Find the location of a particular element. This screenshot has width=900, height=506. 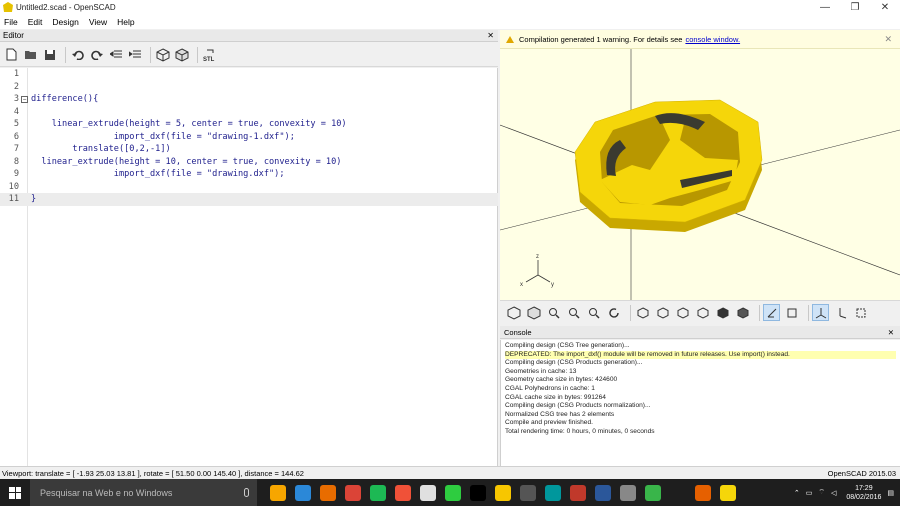

editor-toolbar: STL is located at coordinates (249, 55).